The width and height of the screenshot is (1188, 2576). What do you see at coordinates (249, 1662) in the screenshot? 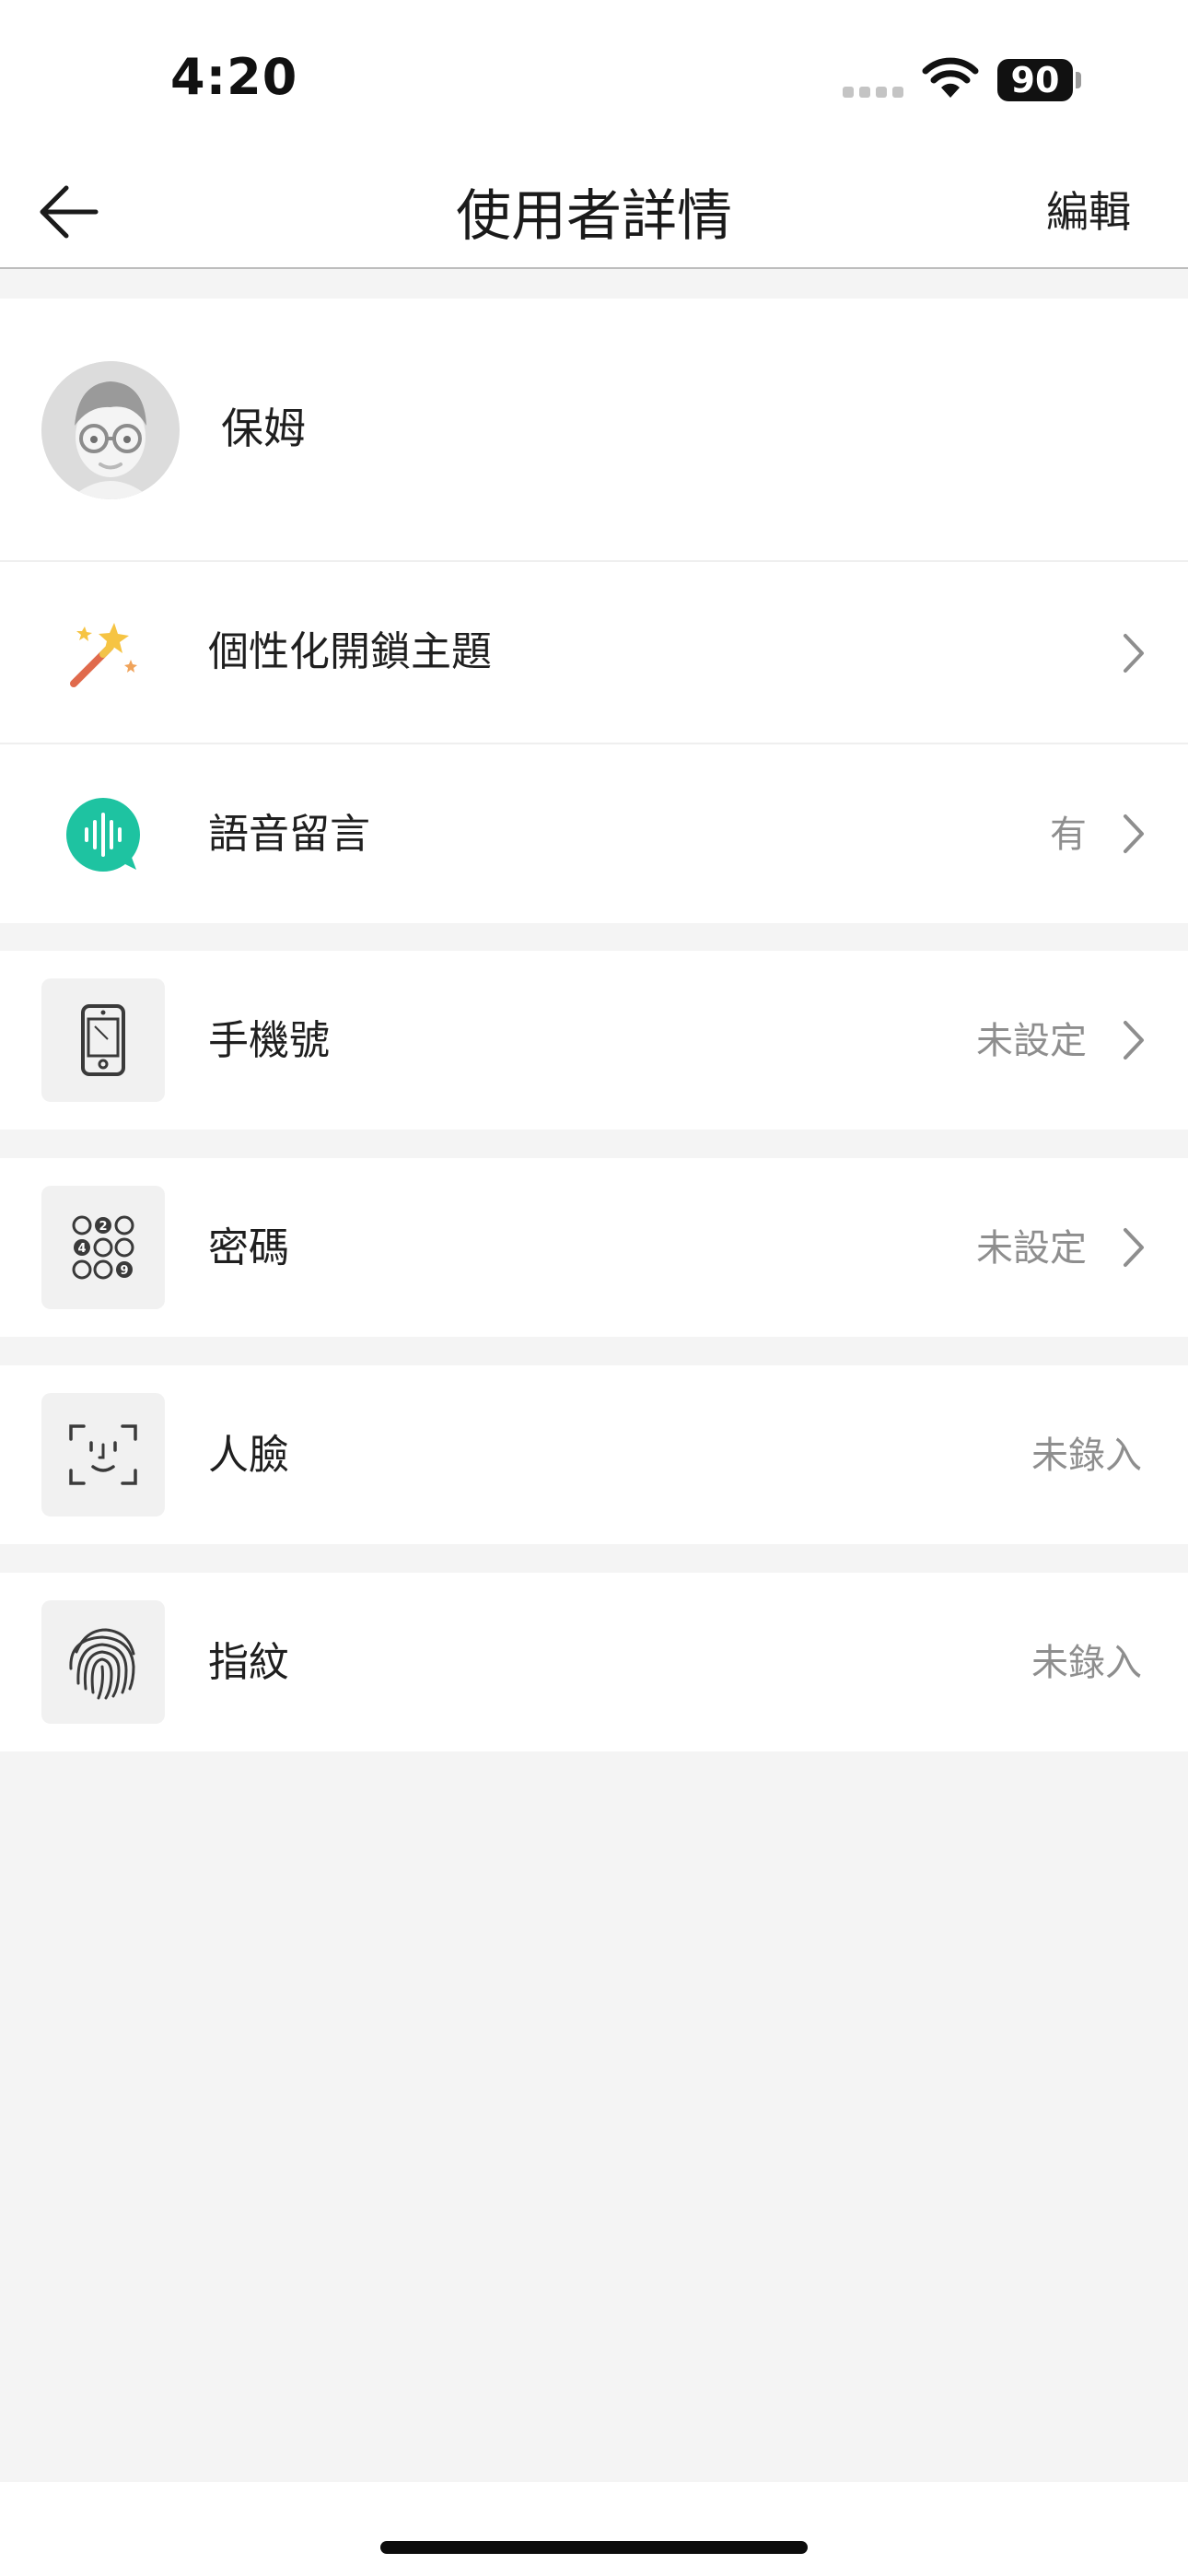
I see `fingerprint-row-label: 指紋` at bounding box center [249, 1662].